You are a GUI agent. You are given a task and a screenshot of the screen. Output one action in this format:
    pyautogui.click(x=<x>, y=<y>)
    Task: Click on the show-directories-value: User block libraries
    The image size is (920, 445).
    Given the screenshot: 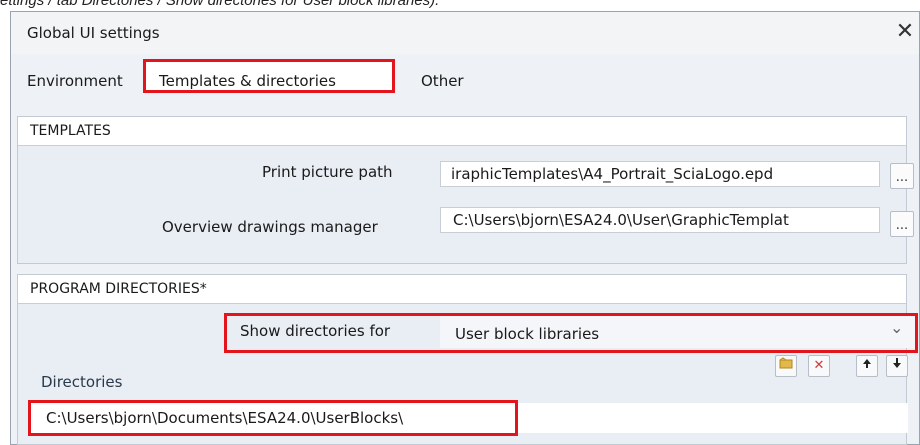 What is the action you would take?
    pyautogui.click(x=527, y=334)
    